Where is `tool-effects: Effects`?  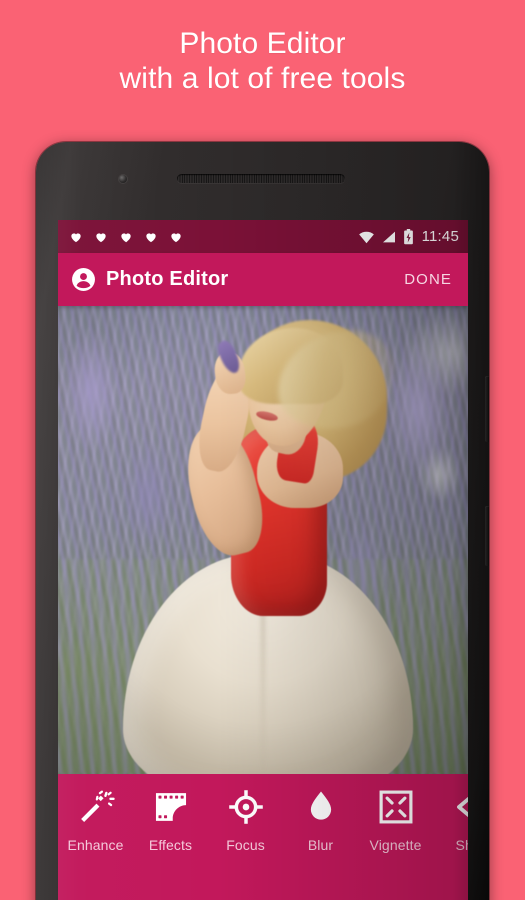
tool-effects: Effects is located at coordinates (170, 820).